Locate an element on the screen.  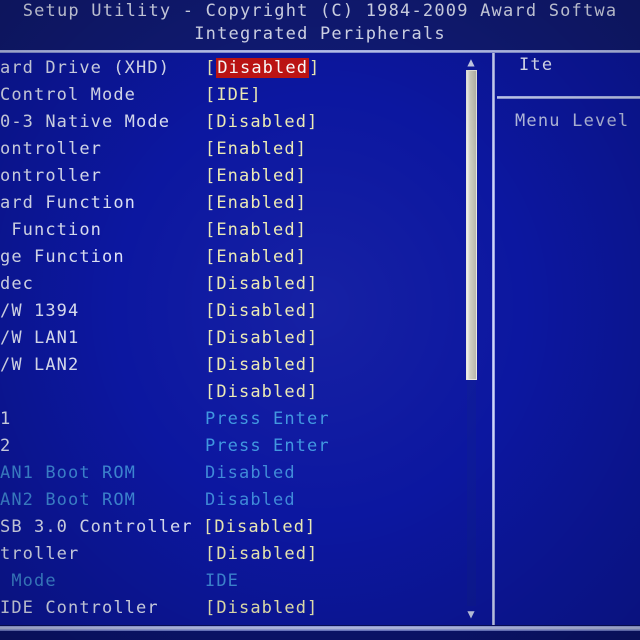
settings-row: ard Drive (XHD) [Disabled] is located at coordinates (226, 71).